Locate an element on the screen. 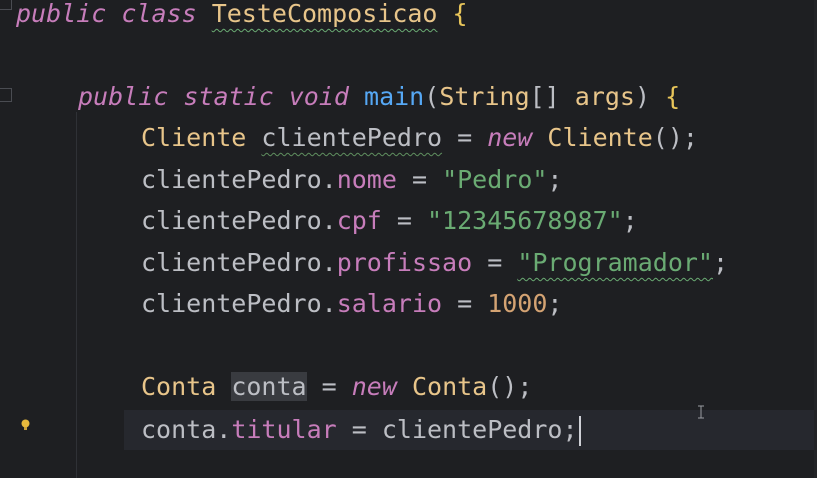  code-token: "Pedro" is located at coordinates (495, 179).